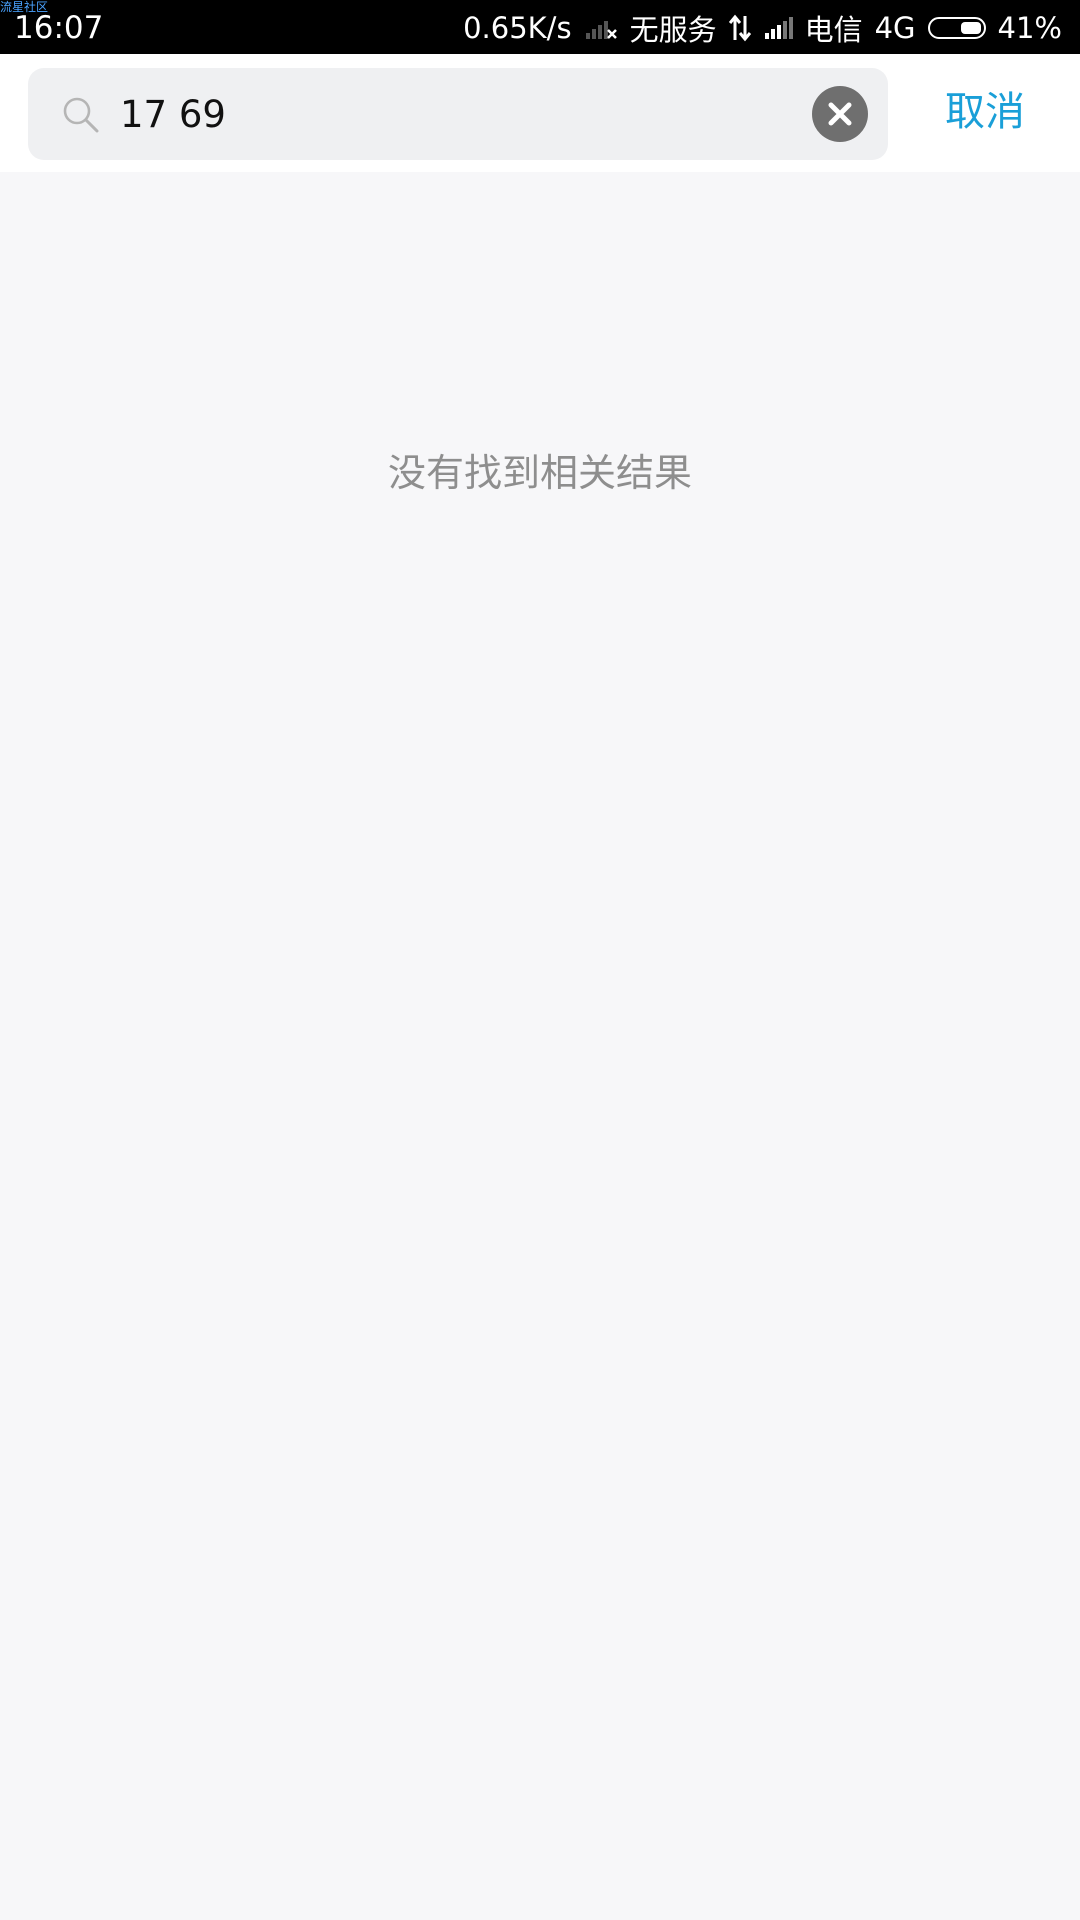  I want to click on search-box, so click(458, 114).